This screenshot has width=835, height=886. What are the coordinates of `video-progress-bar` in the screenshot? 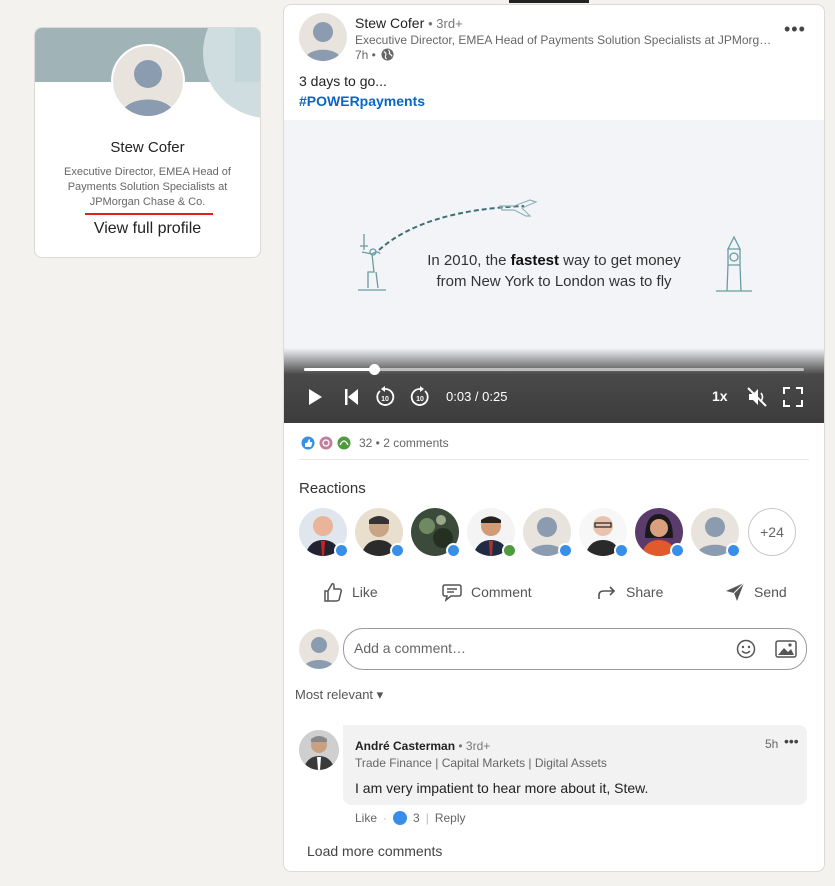 It's located at (554, 369).